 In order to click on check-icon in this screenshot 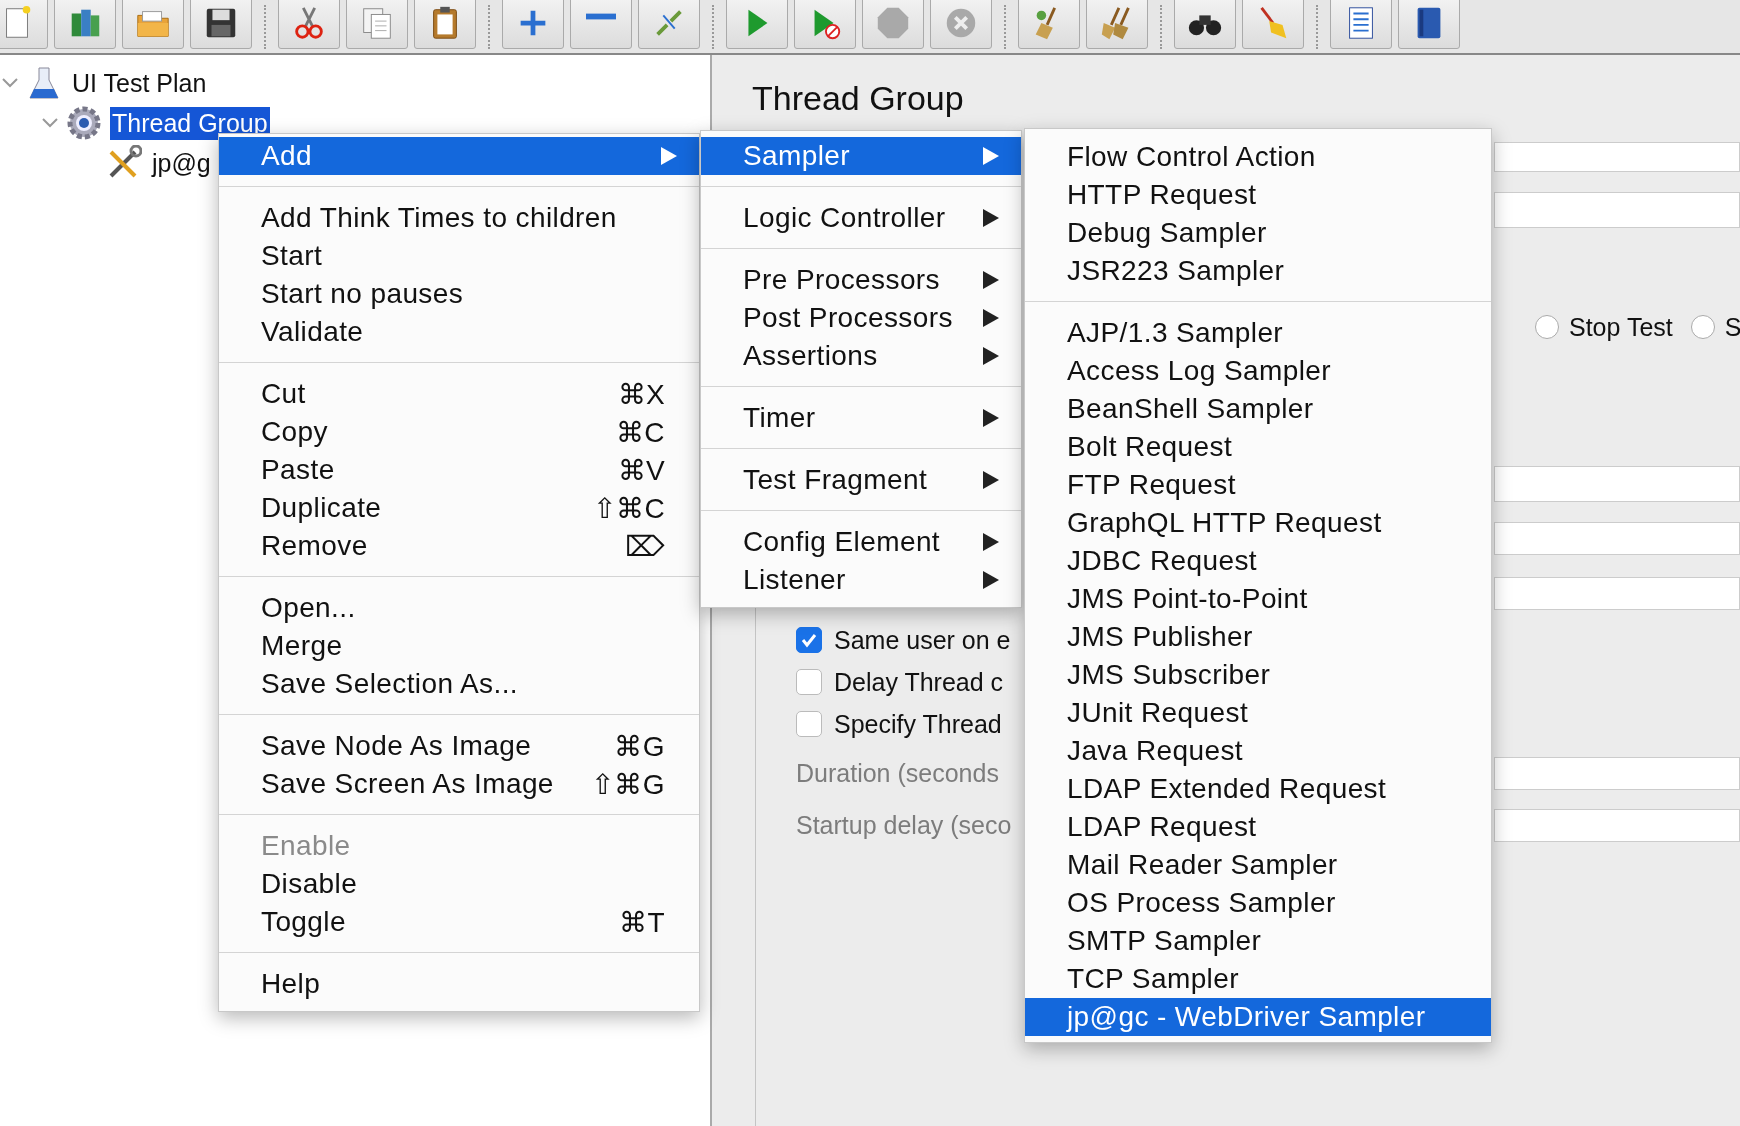, I will do `click(809, 640)`.